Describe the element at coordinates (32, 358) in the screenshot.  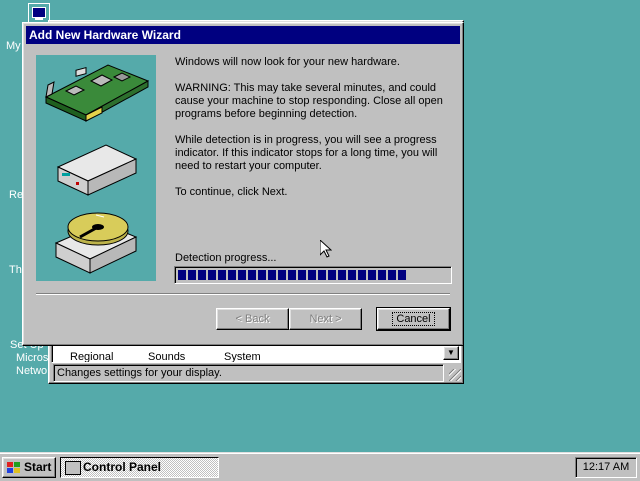
I see `desktop-label-microsoft: Micros` at that location.